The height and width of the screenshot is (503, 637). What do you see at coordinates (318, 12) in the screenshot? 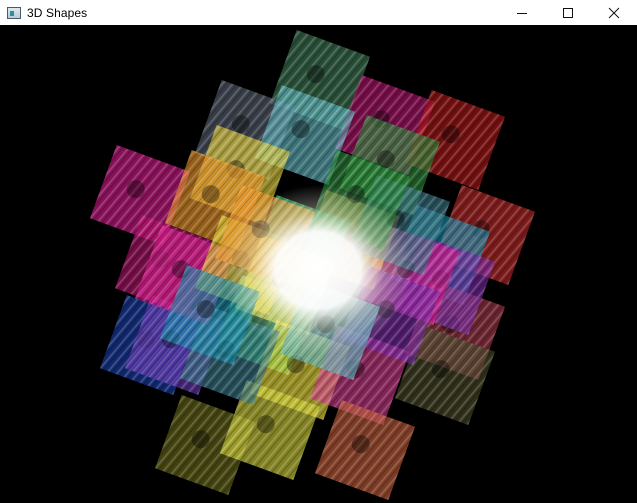
I see `title-bar: 3D Shapes` at bounding box center [318, 12].